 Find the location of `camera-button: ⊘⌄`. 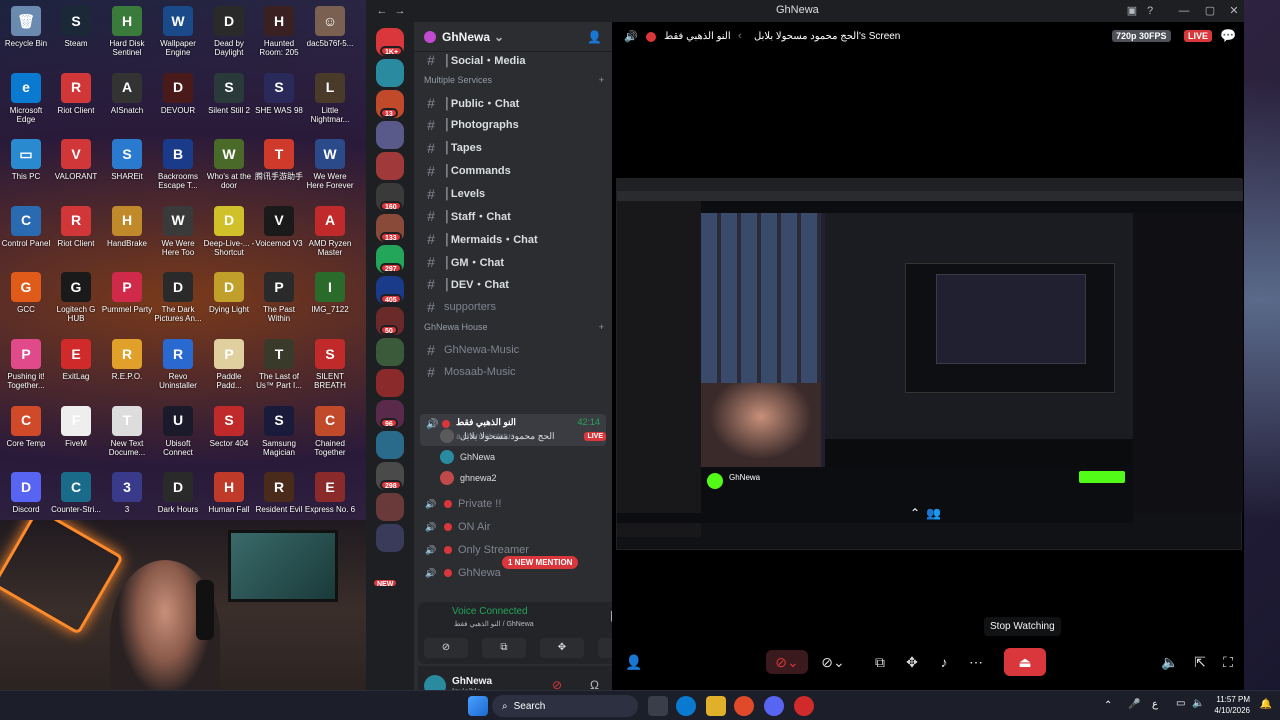

camera-button: ⊘⌄ is located at coordinates (833, 662).